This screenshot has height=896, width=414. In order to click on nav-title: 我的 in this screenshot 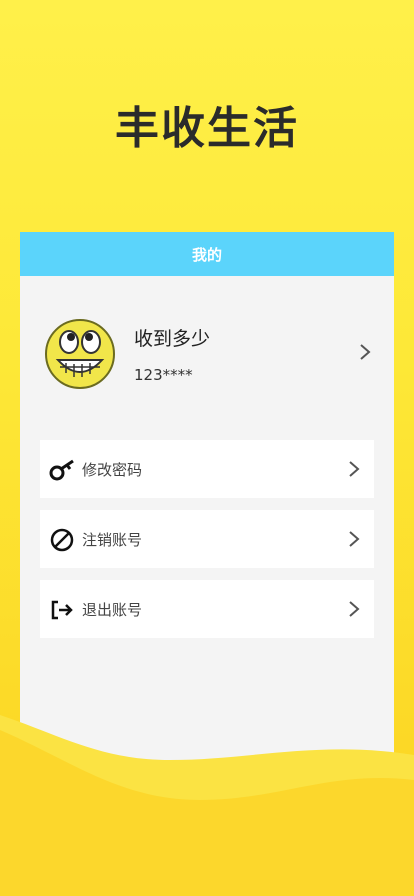, I will do `click(206, 254)`.